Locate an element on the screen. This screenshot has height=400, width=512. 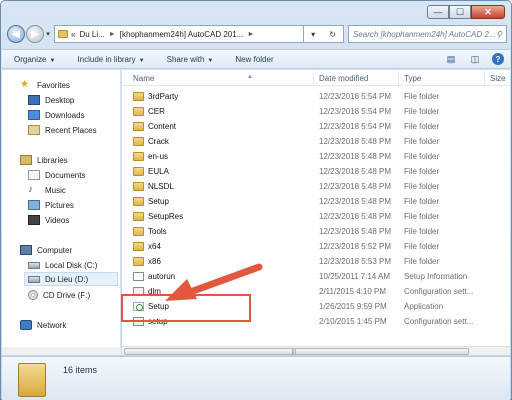
address-dropdown-icon: ▾ is located at coordinates (313, 34).